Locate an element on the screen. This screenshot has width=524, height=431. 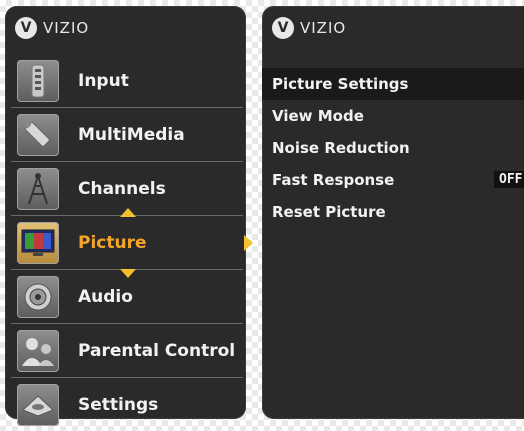
submenu-item-label: Picture Settings is located at coordinates (340, 84).